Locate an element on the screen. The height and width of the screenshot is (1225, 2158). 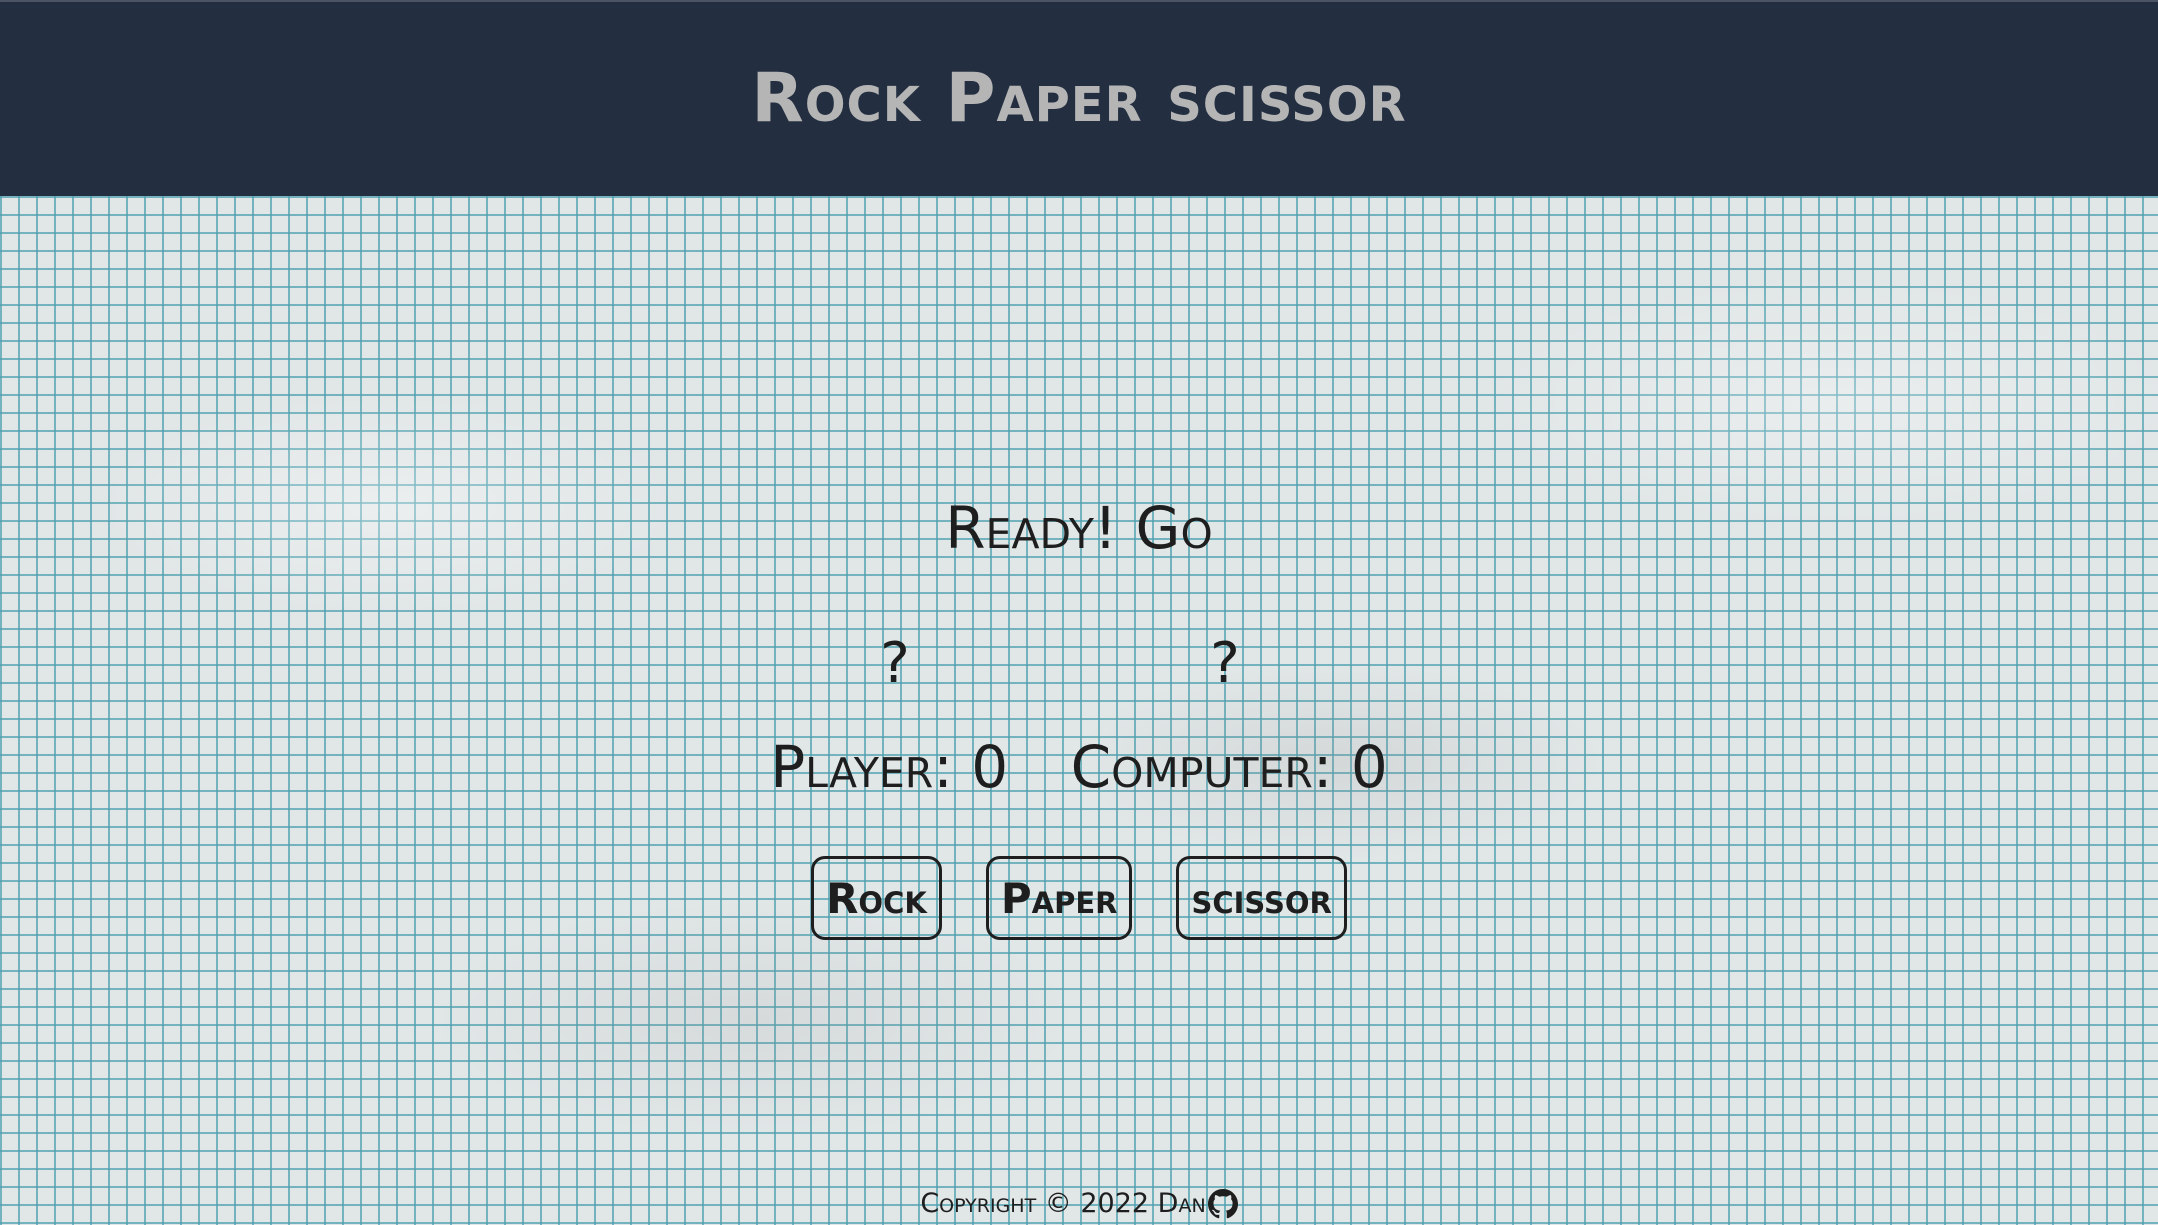
rock-button: Rock is located at coordinates (876, 898).